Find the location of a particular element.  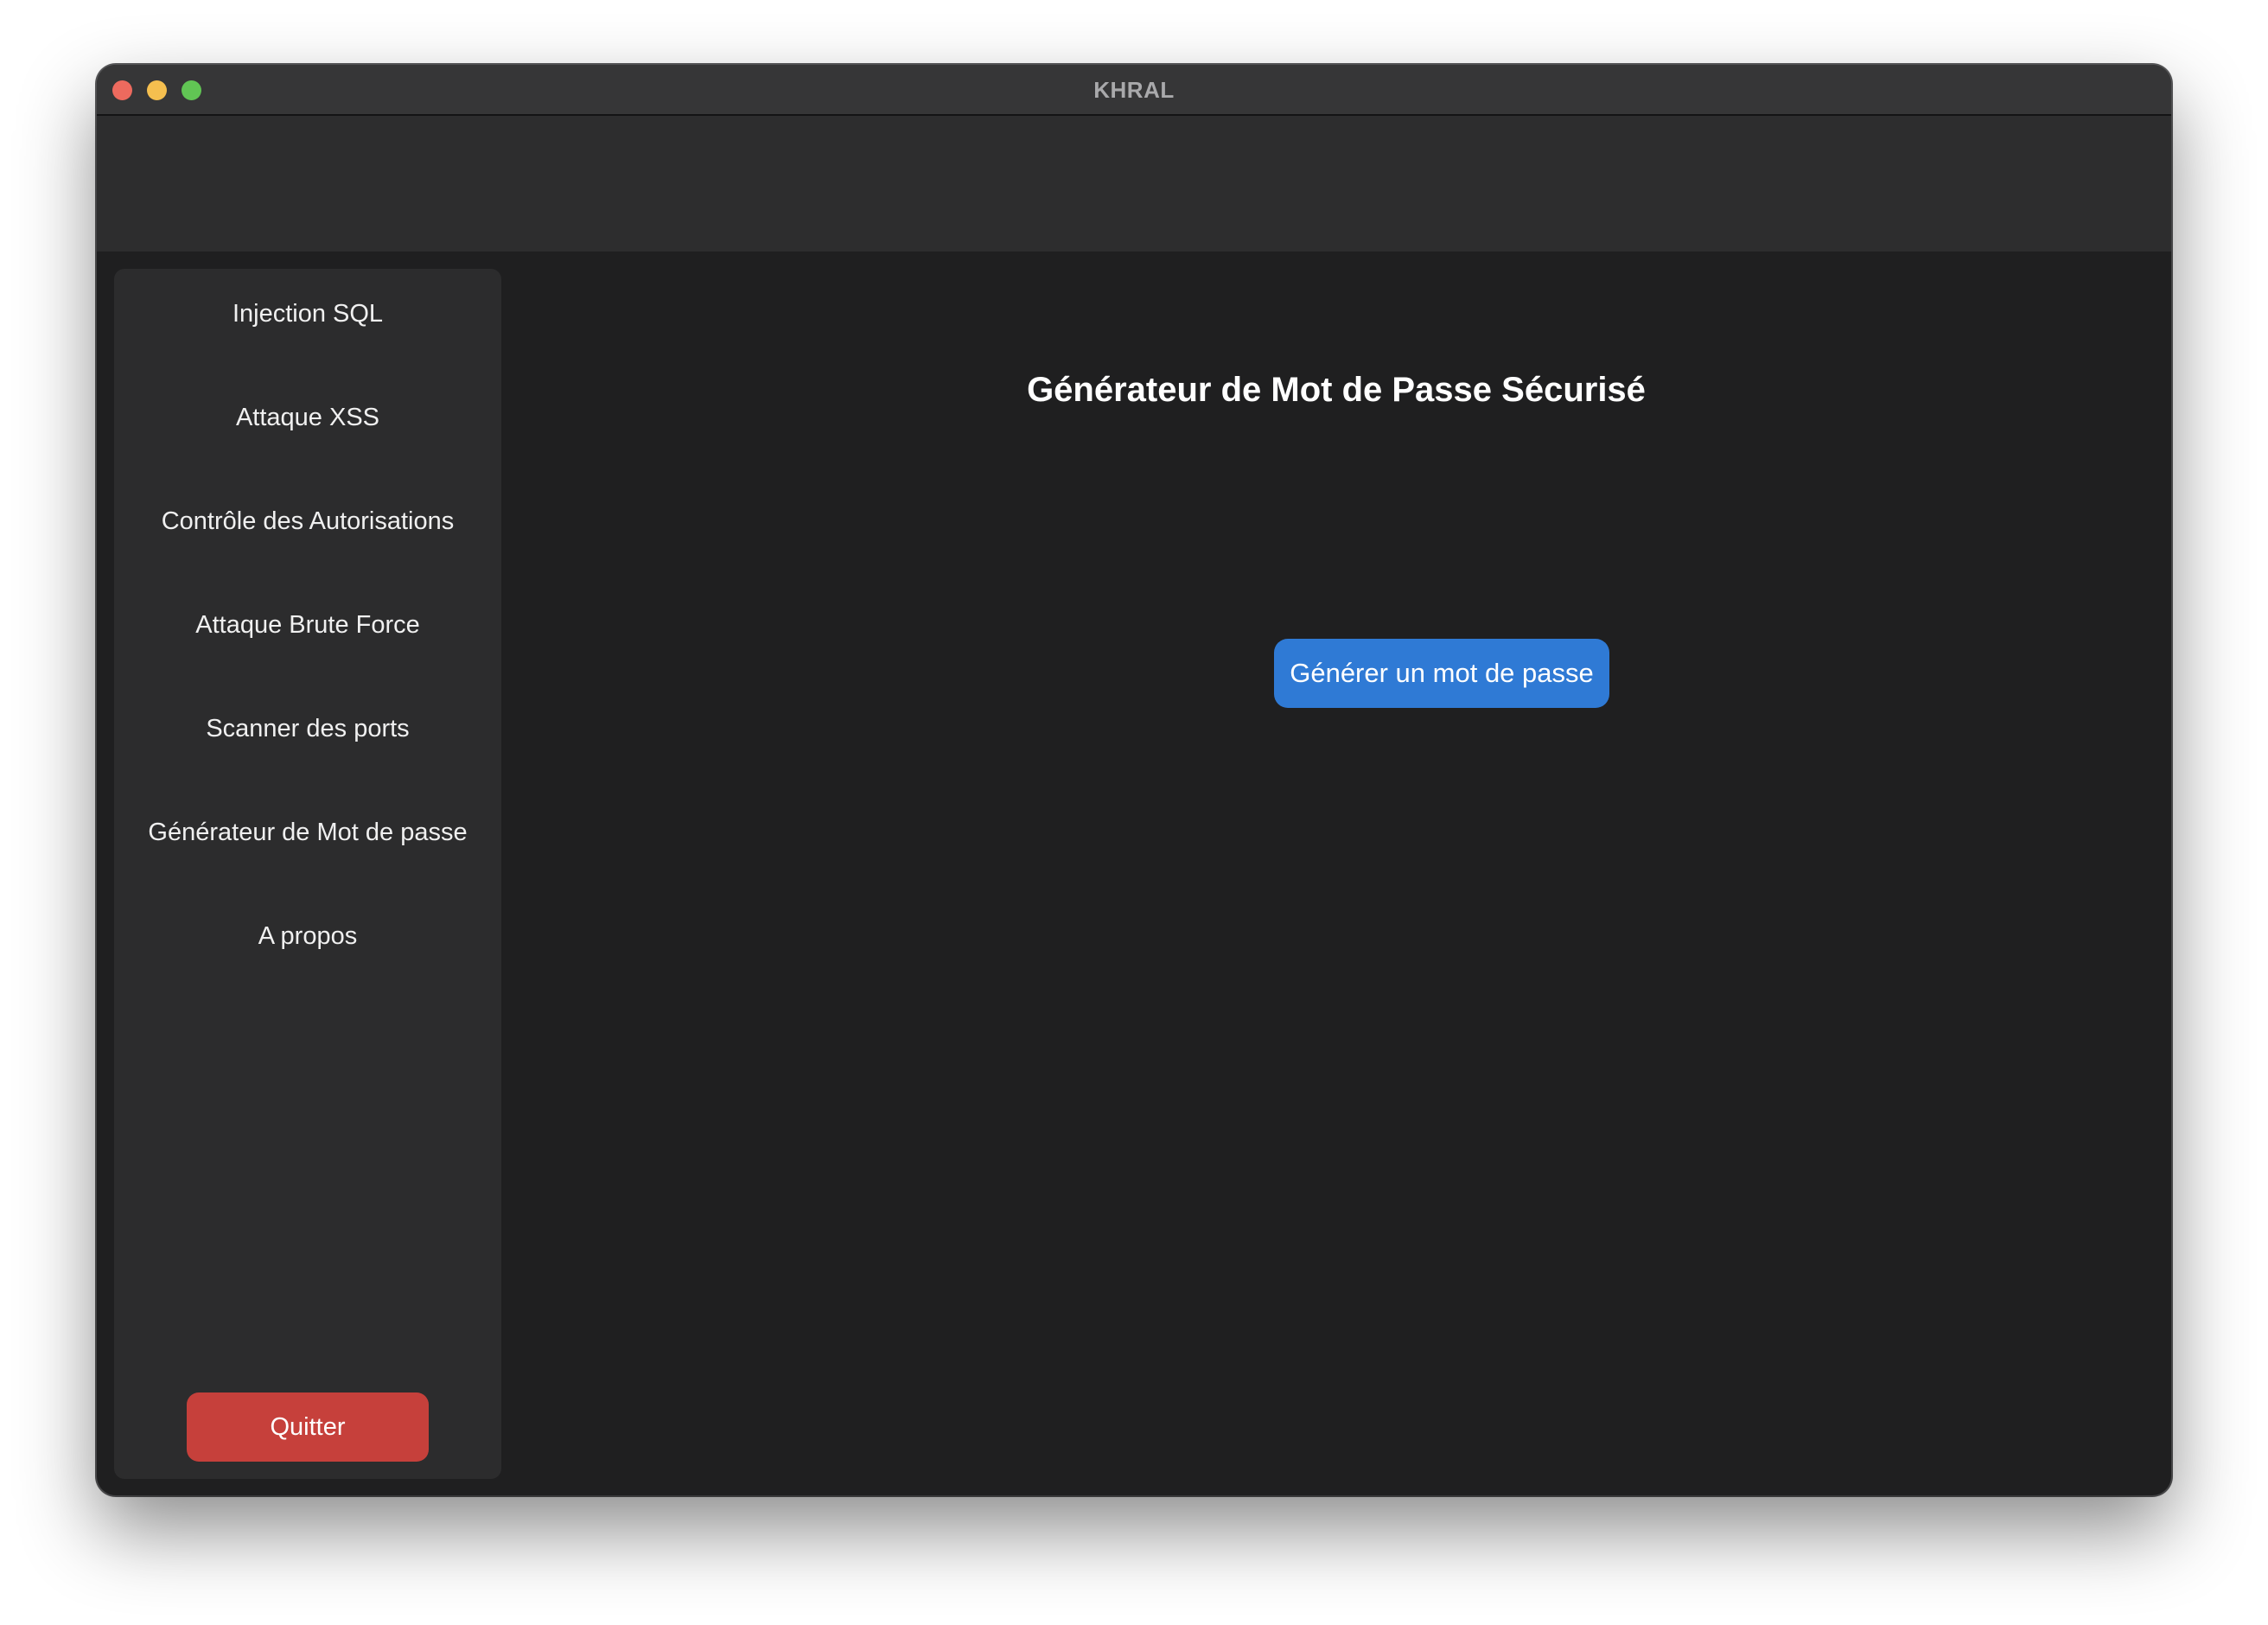

title-bar: KHRAL is located at coordinates (1134, 90).